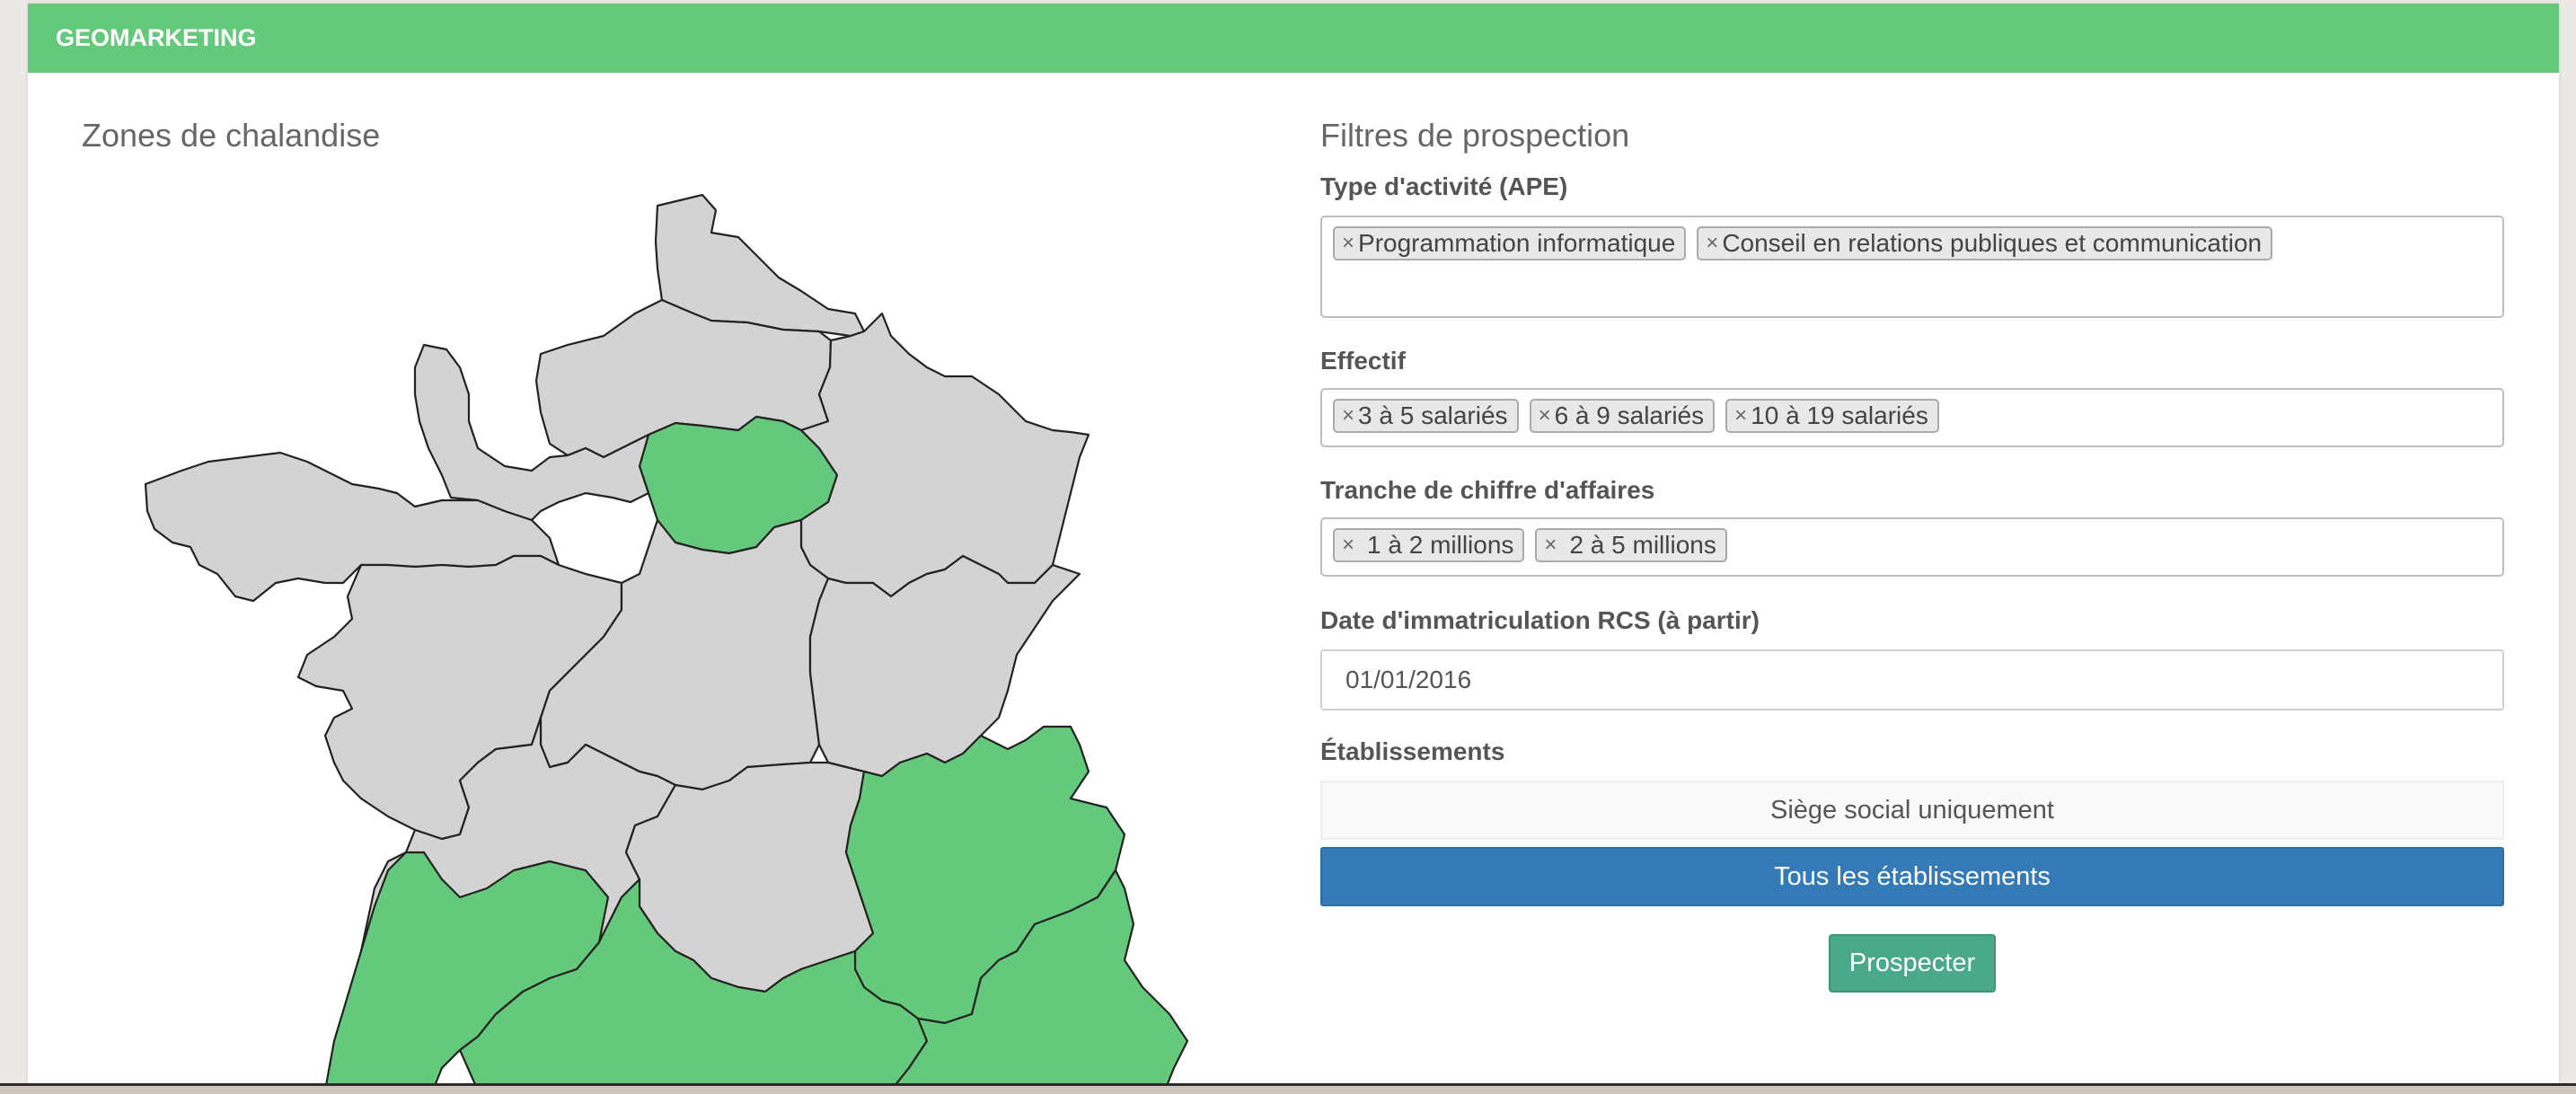 Image resolution: width=2576 pixels, height=1094 pixels. What do you see at coordinates (944, 455) in the screenshot?
I see `region-grand-est` at bounding box center [944, 455].